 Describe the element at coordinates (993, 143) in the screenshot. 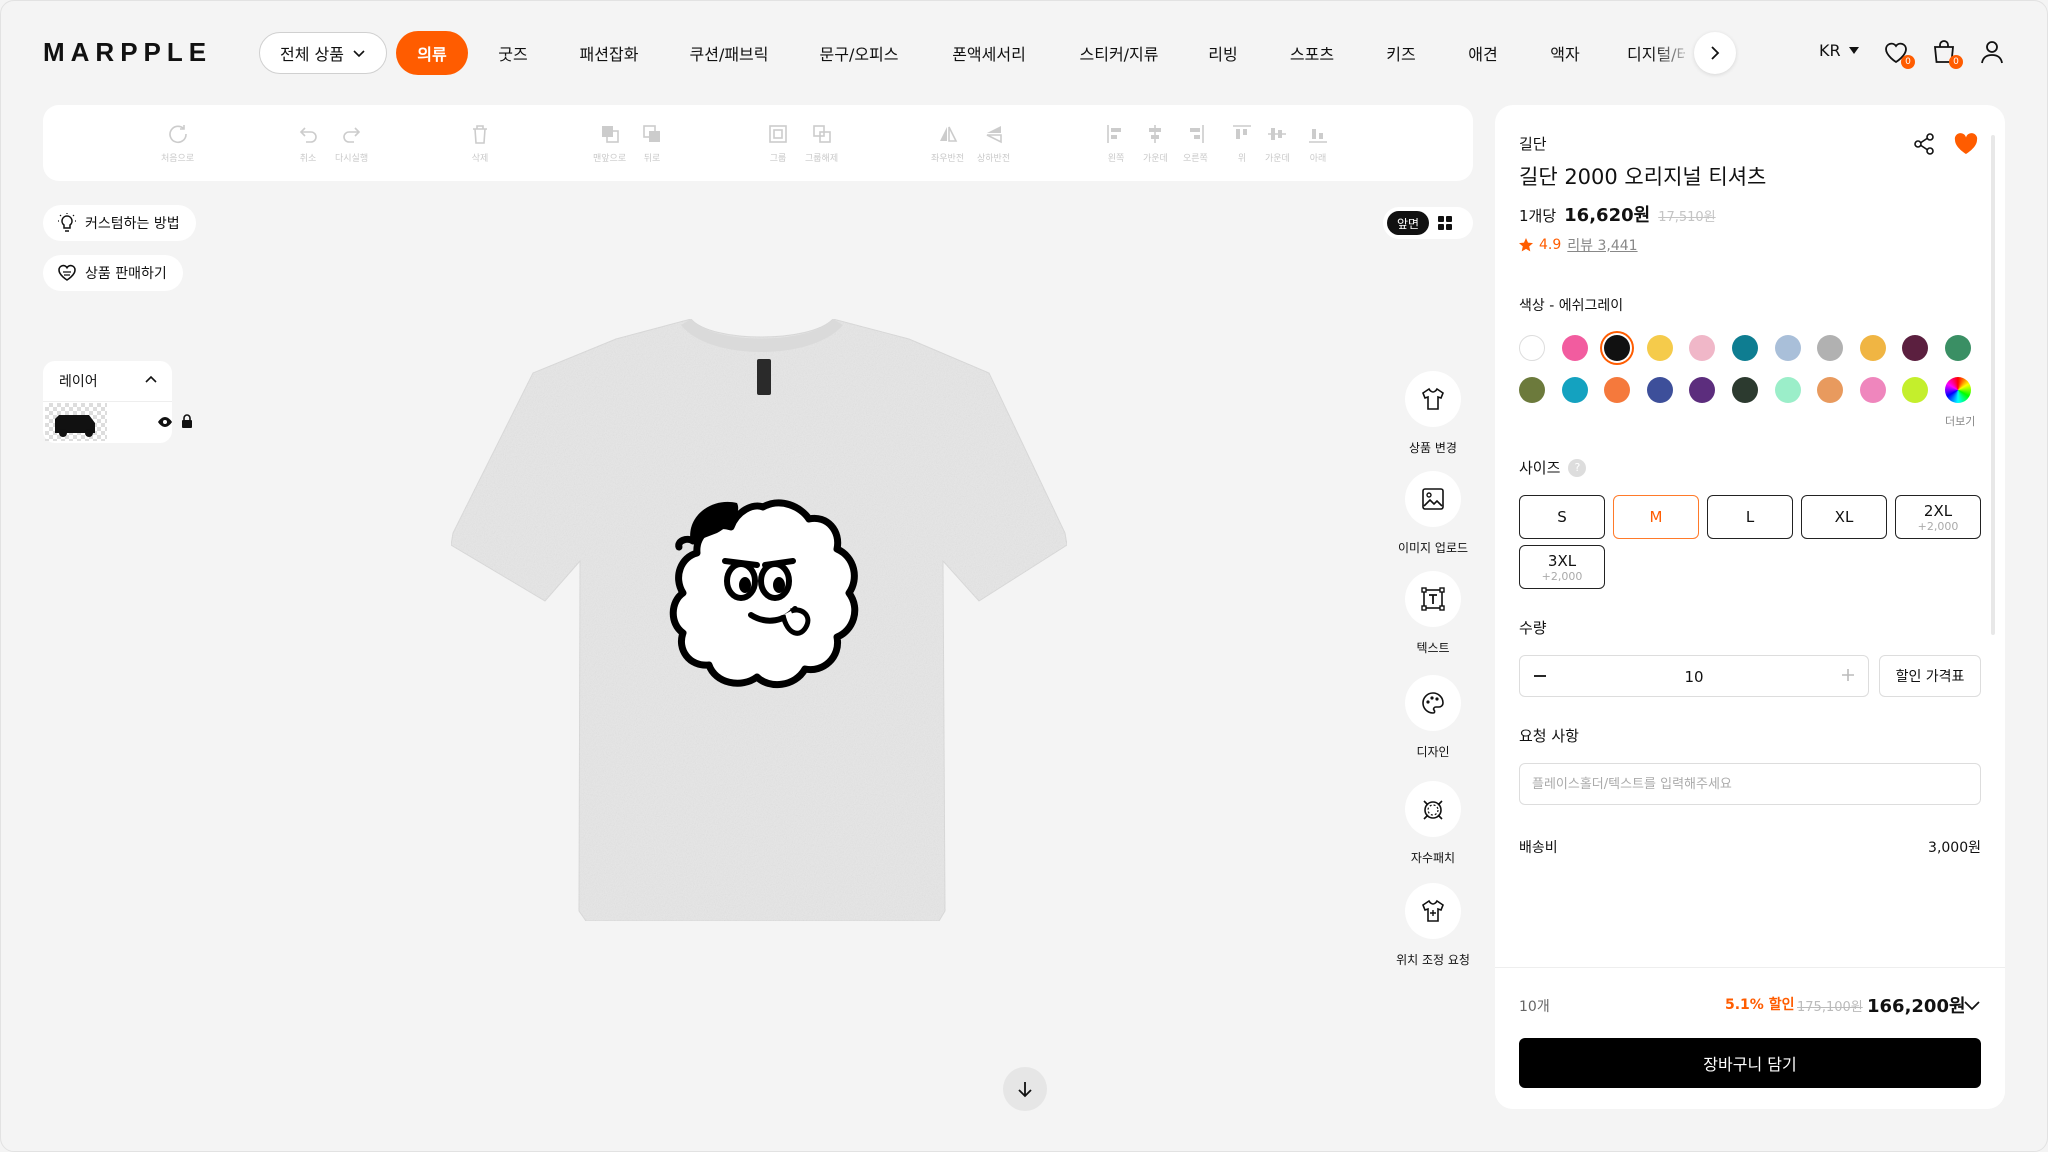

I see `flip-vertical-tool: 상하반전` at that location.